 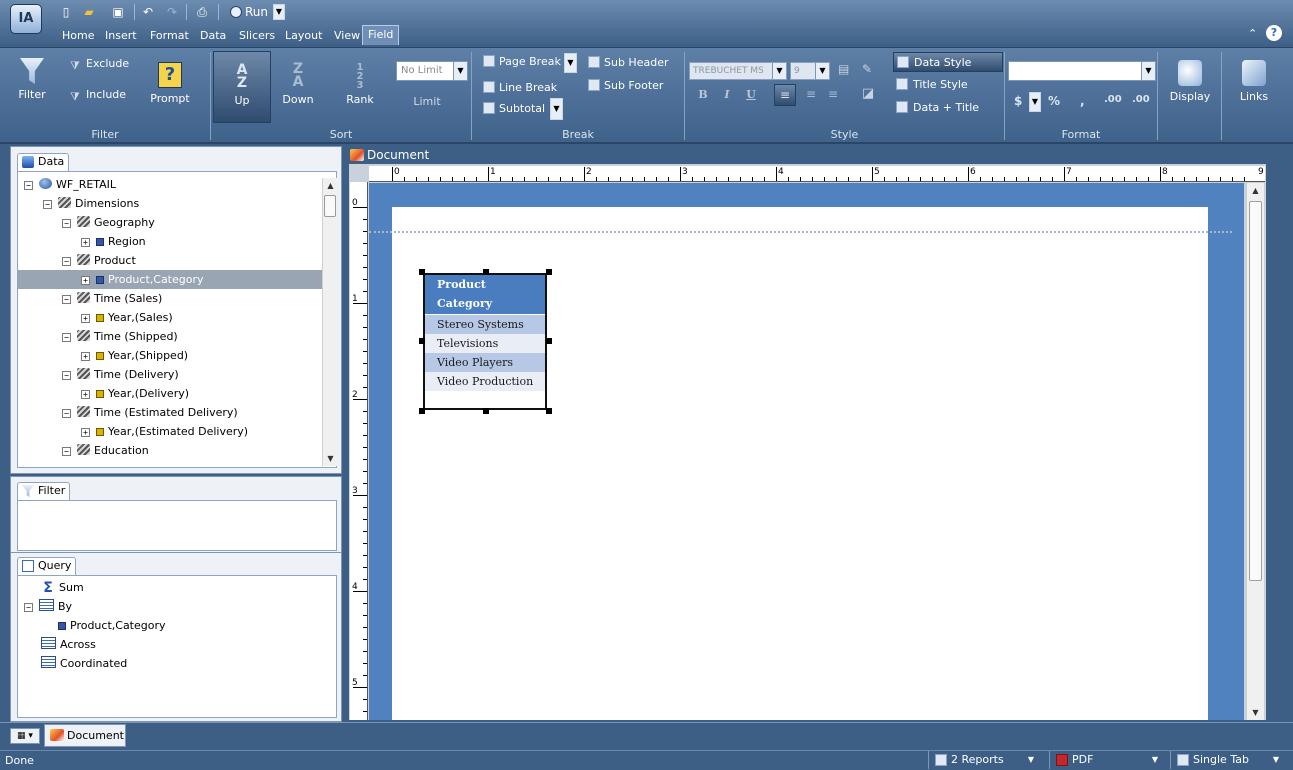 What do you see at coordinates (1255, 190) in the screenshot?
I see `scroll-up-icon: ▲` at bounding box center [1255, 190].